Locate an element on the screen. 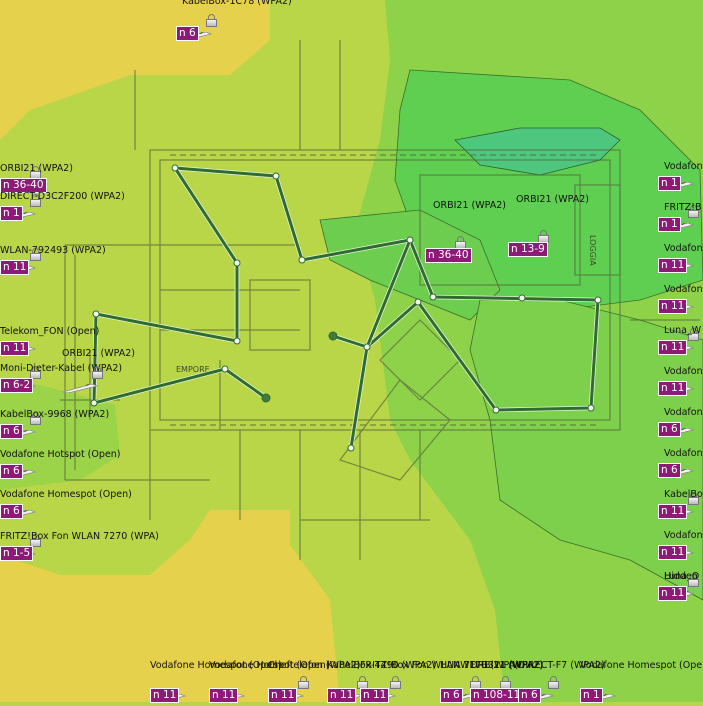 The height and width of the screenshot is (706, 703). access-point-label: DIRECT-D3C2F200 (WPA2) is located at coordinates (62, 196).